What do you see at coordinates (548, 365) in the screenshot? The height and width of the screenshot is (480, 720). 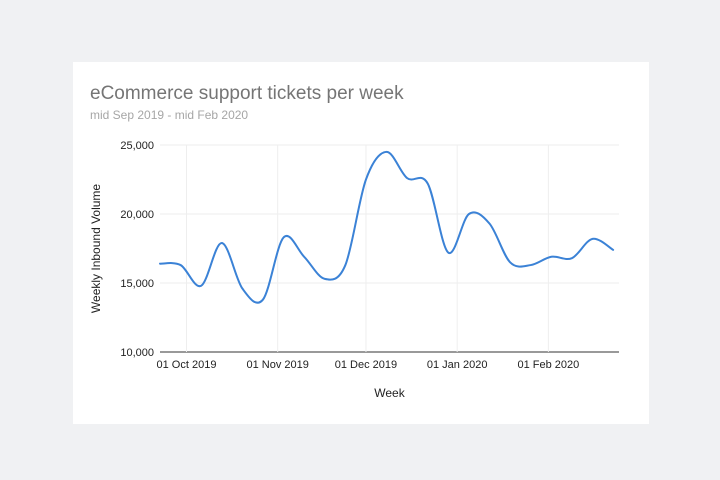 I see `x-tick-label: 01 Feb 2020` at bounding box center [548, 365].